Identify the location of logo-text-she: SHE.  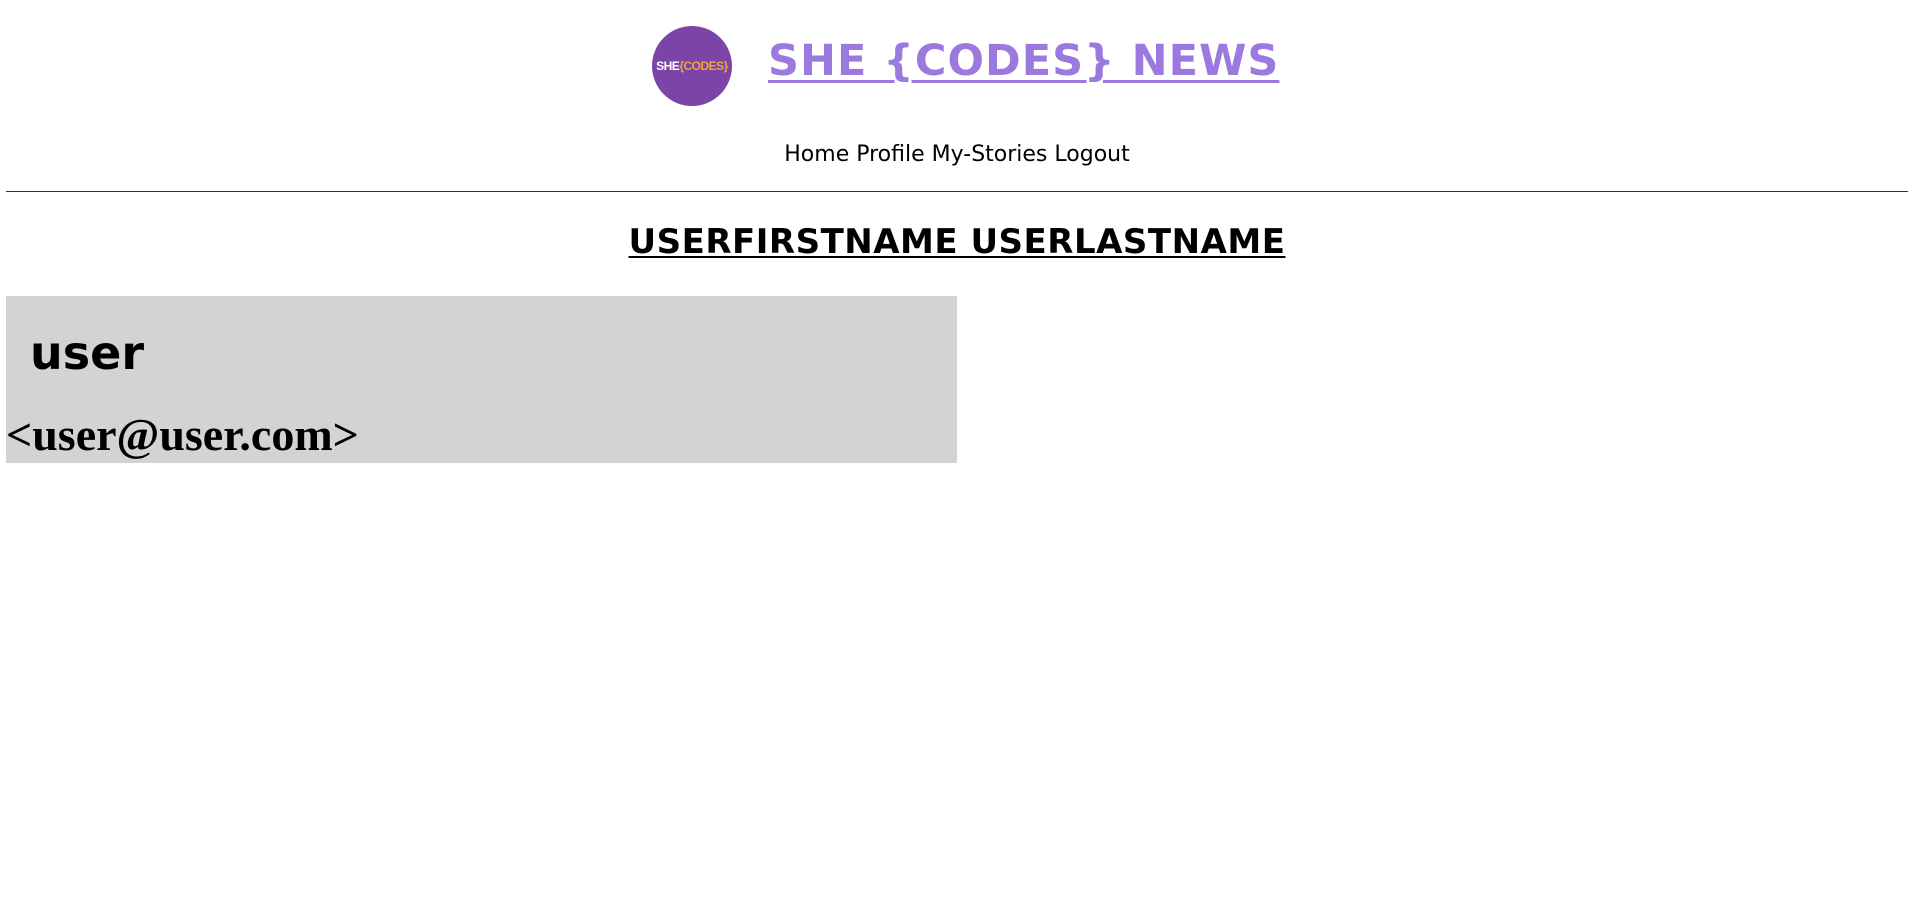
(668, 66).